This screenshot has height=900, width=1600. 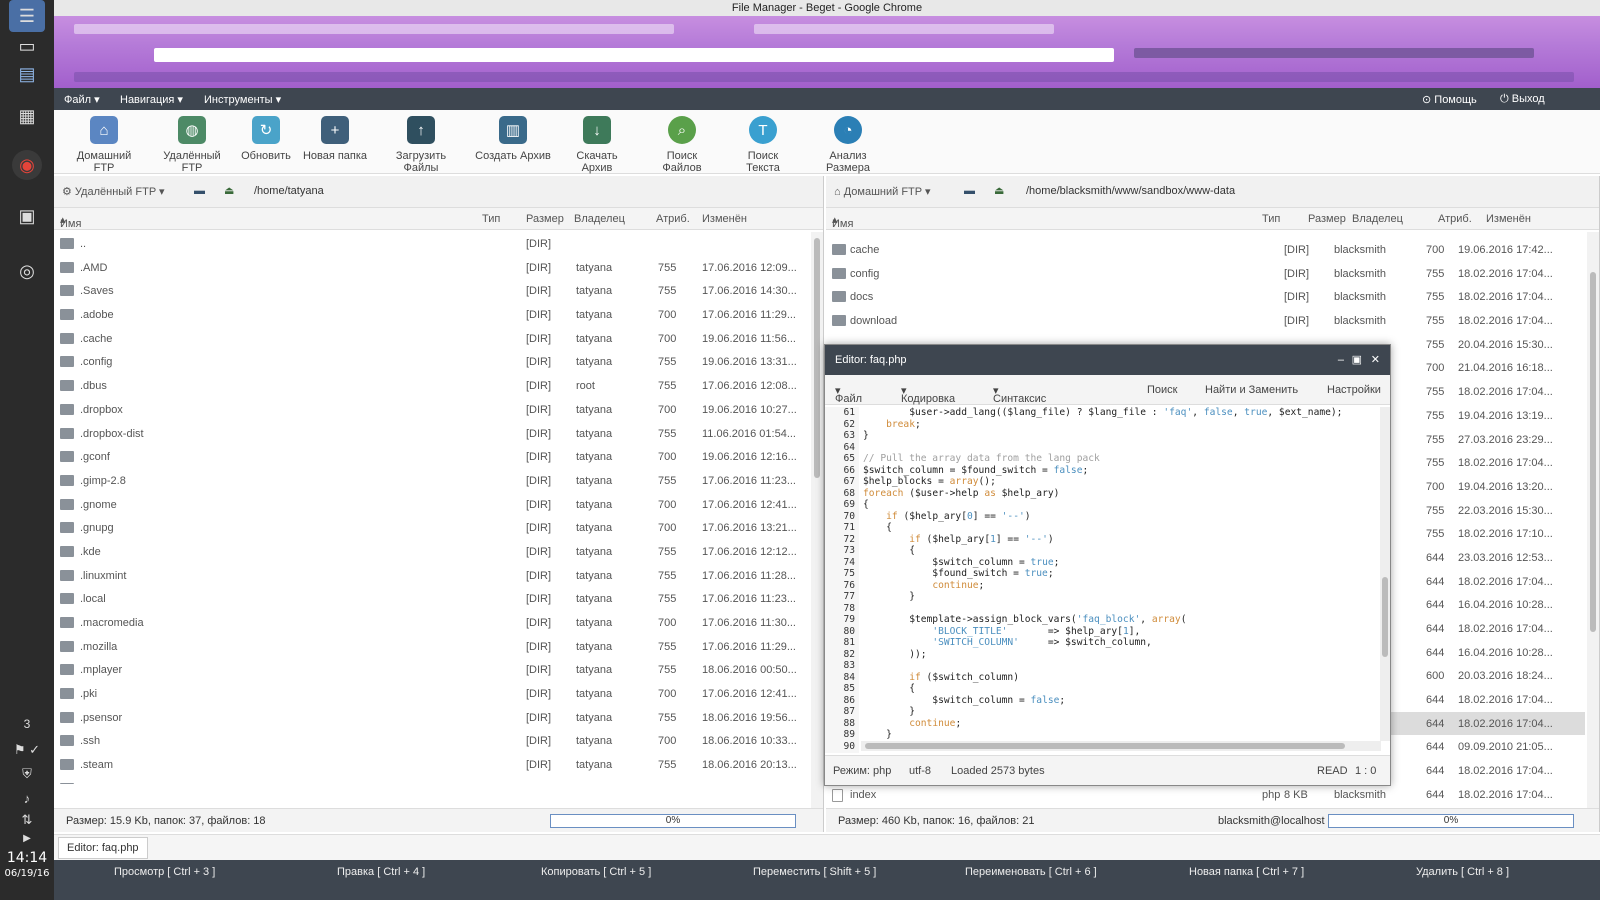 I want to click on text-editor-icon: ▤, so click(x=27, y=74).